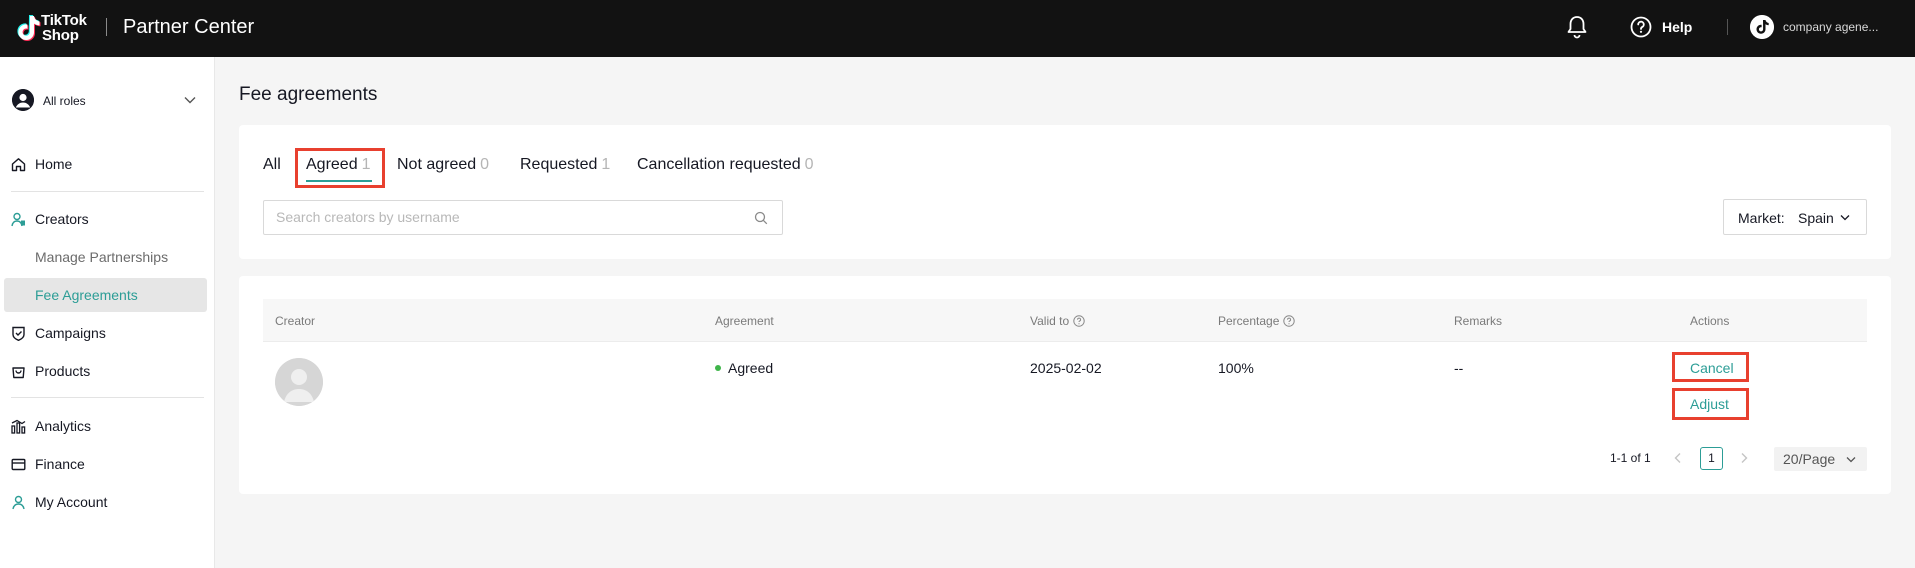 This screenshot has width=1915, height=568. Describe the element at coordinates (60, 464) in the screenshot. I see `sidebar-item-label: Finance` at that location.